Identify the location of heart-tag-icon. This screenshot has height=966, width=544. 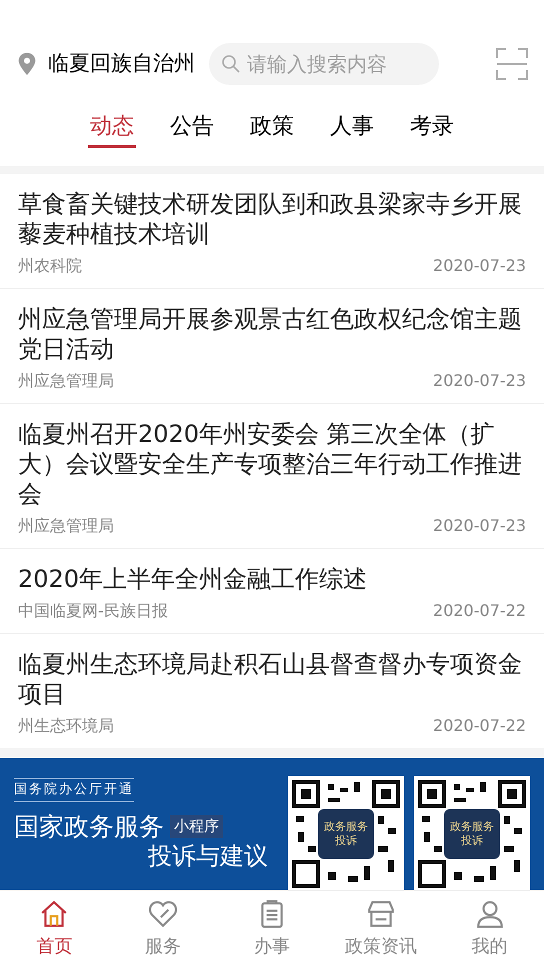
(163, 914).